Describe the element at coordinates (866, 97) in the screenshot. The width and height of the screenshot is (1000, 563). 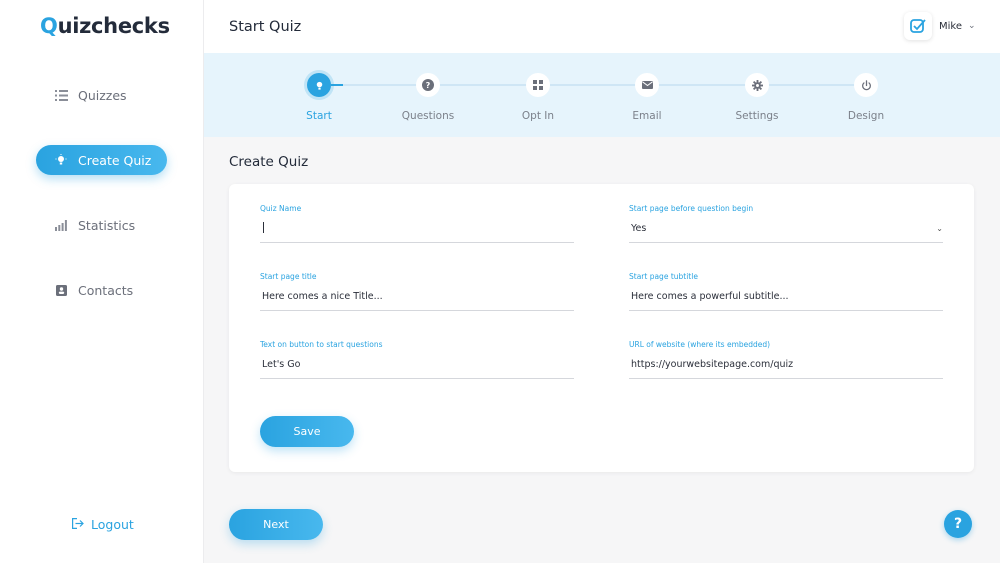
I see `step-design: Design` at that location.